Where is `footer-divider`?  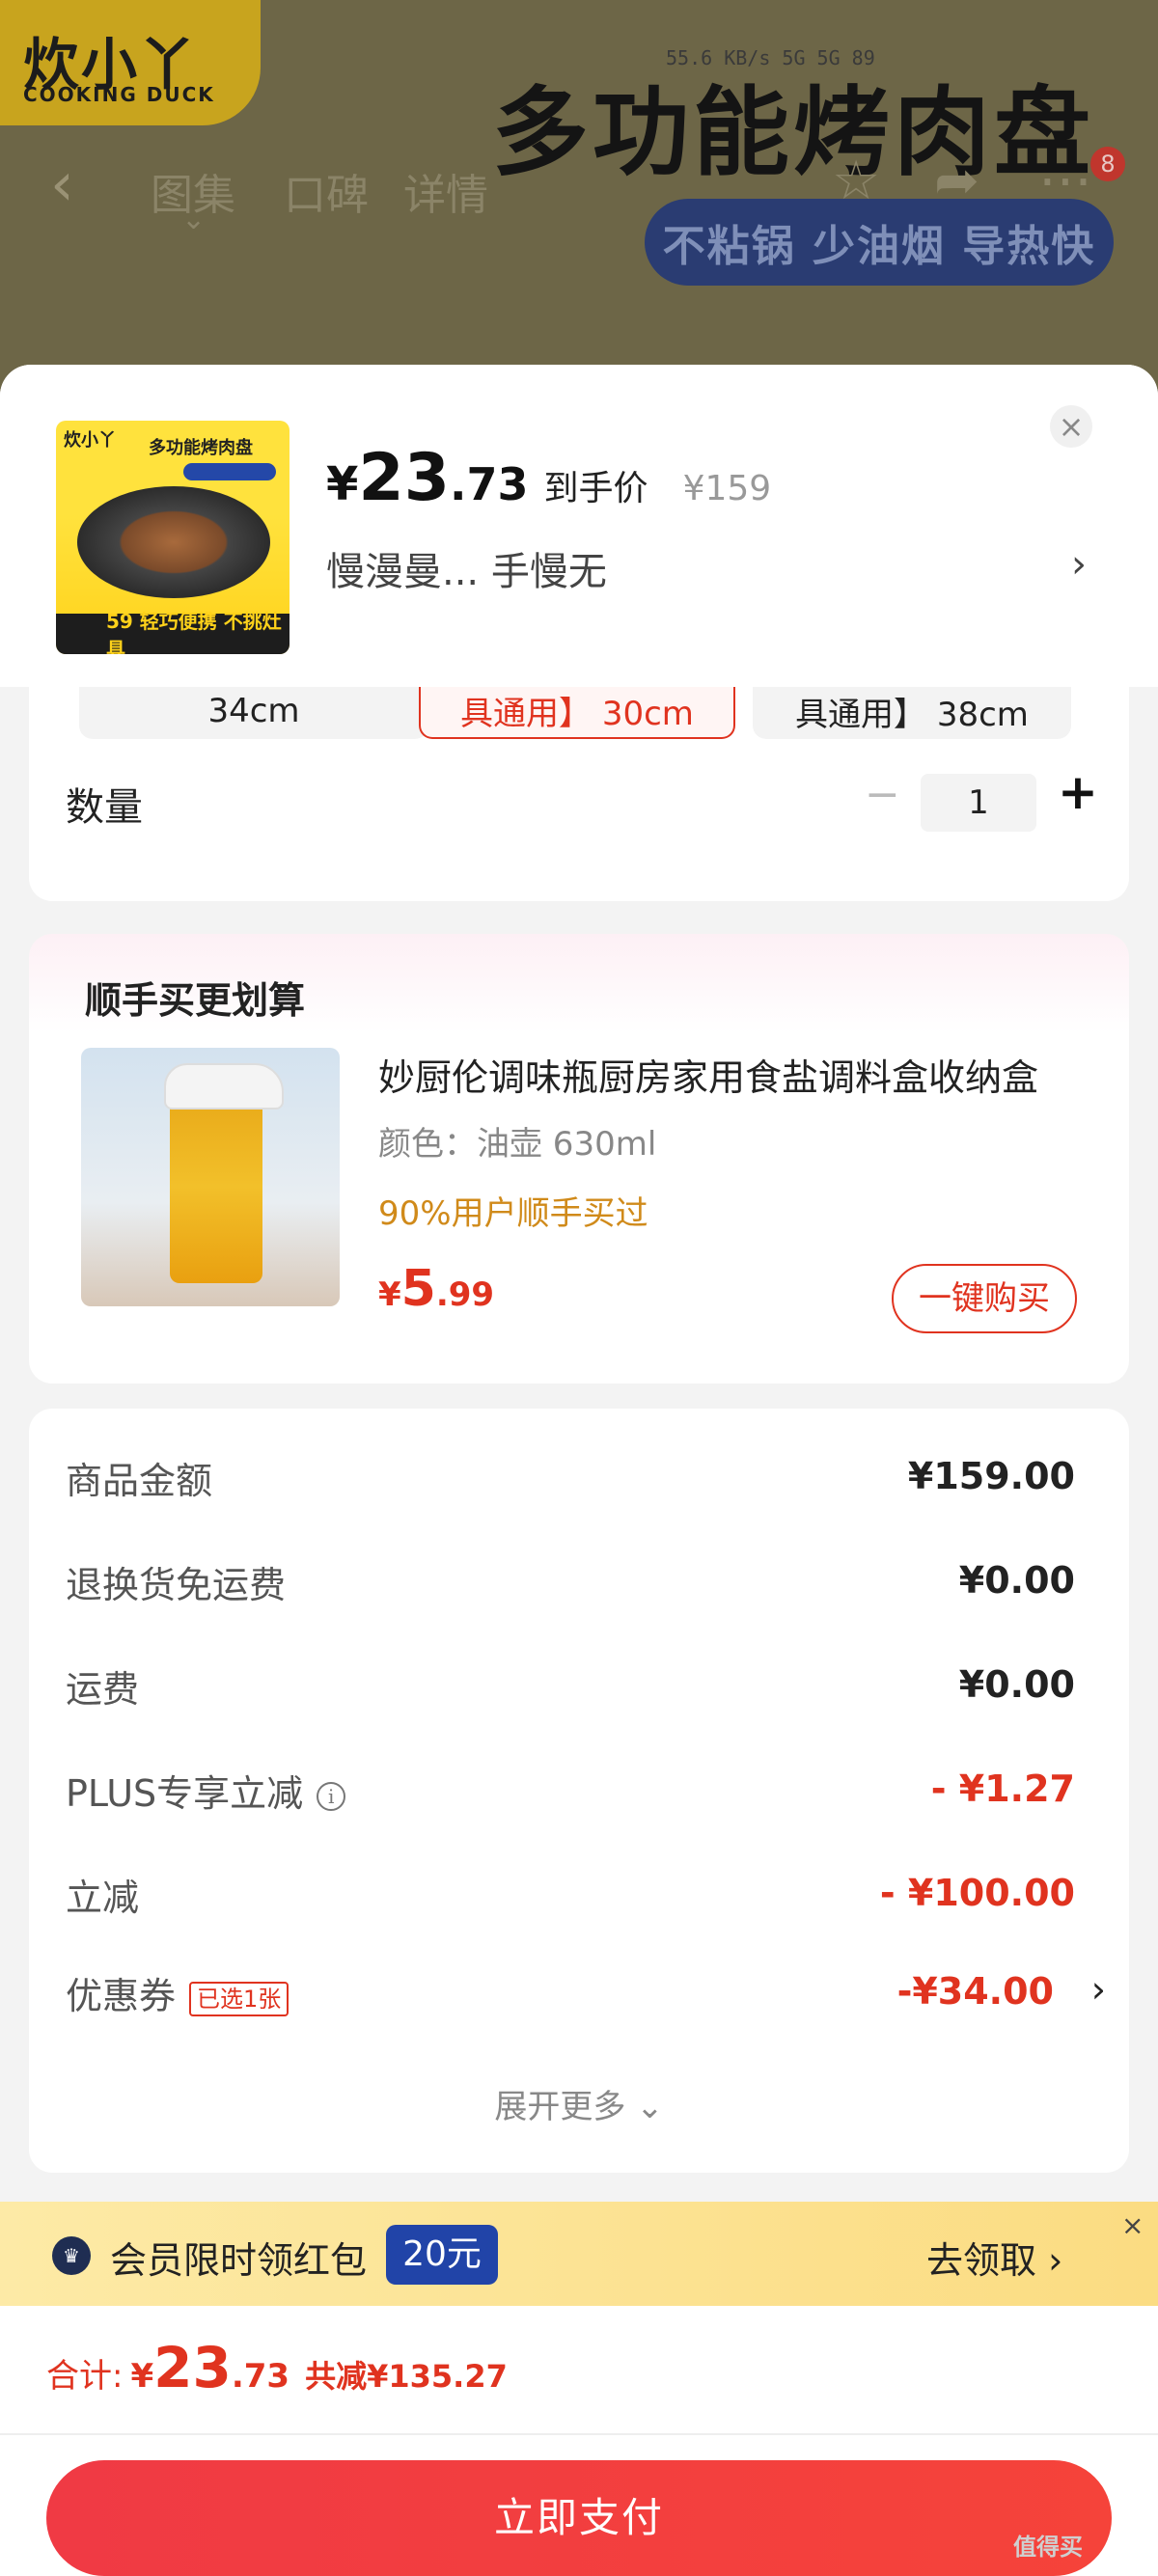
footer-divider is located at coordinates (579, 2434).